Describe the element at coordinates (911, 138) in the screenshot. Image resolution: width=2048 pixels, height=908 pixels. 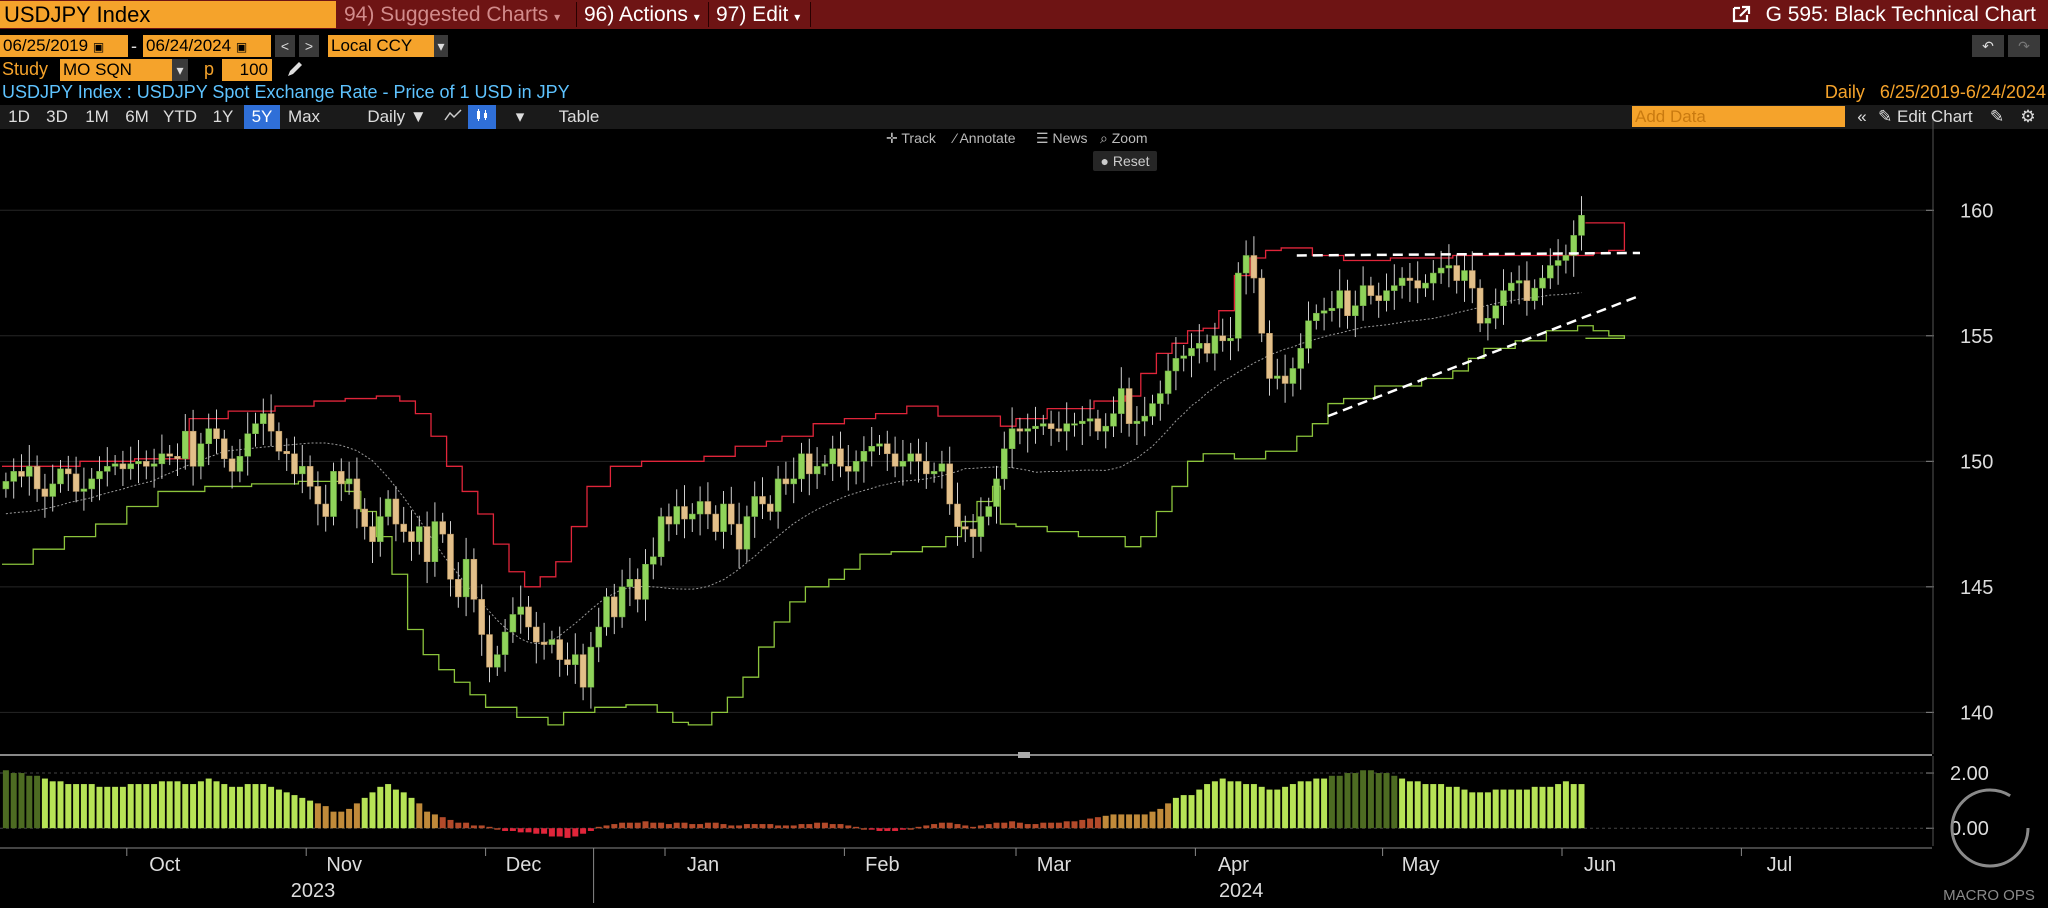
I see `track-tool: ✛ Track` at that location.